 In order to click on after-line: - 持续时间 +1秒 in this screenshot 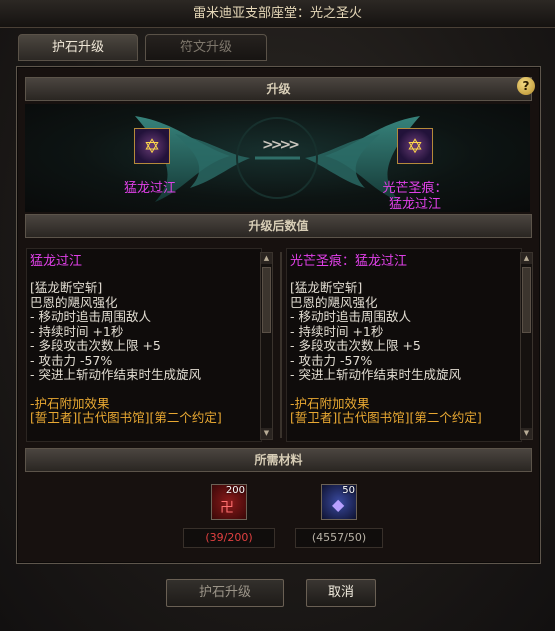, I will do `click(337, 331)`.